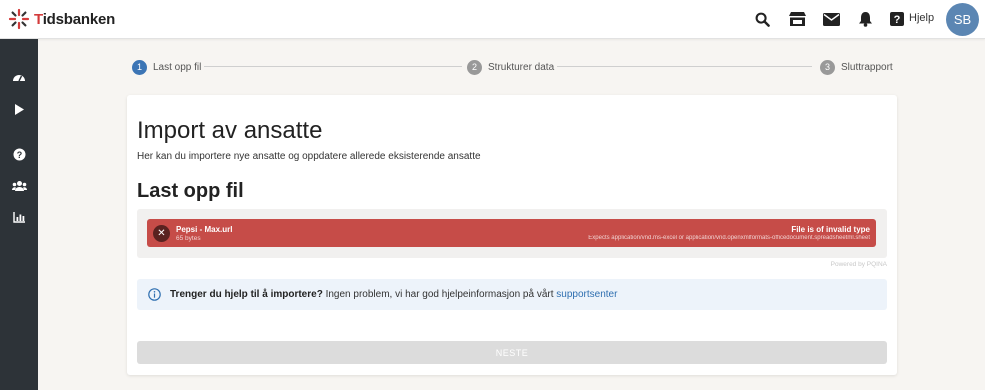  I want to click on step-3: 3 Sluttrapport, so click(856, 67).